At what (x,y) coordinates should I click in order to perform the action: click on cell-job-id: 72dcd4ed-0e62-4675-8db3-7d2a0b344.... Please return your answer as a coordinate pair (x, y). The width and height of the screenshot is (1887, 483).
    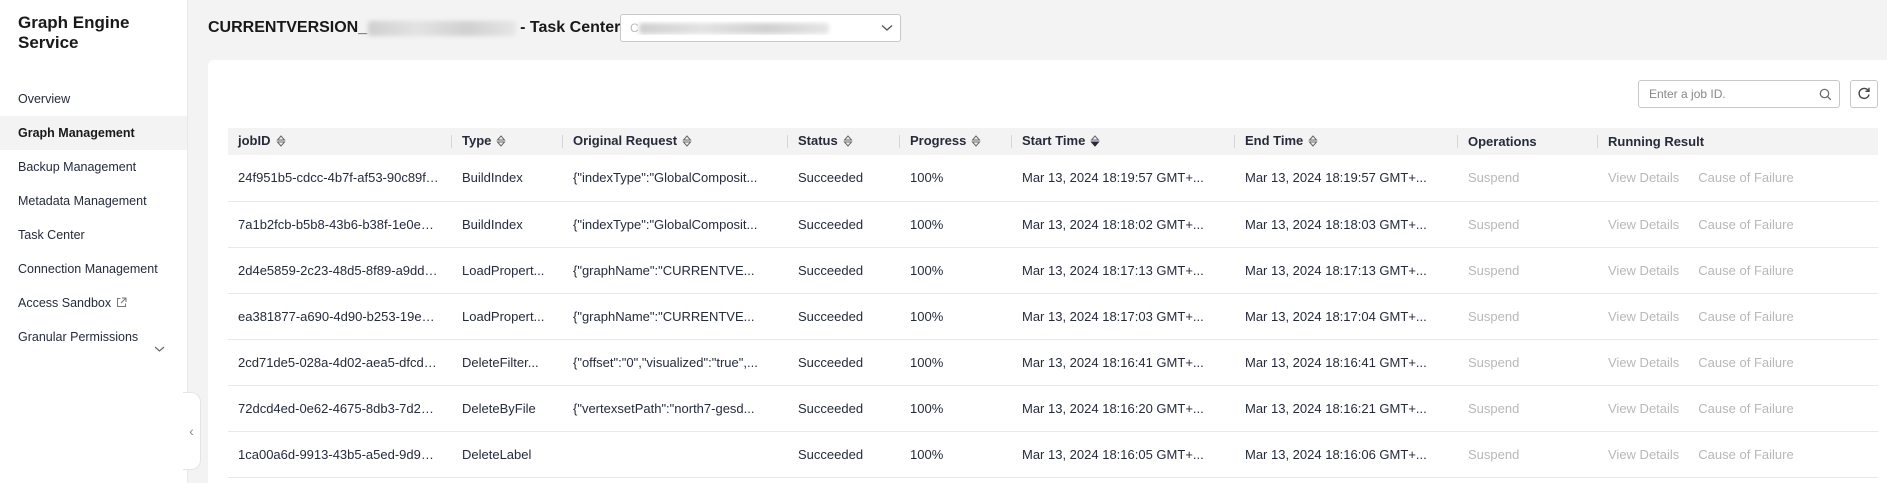
    Looking at the image, I should click on (340, 408).